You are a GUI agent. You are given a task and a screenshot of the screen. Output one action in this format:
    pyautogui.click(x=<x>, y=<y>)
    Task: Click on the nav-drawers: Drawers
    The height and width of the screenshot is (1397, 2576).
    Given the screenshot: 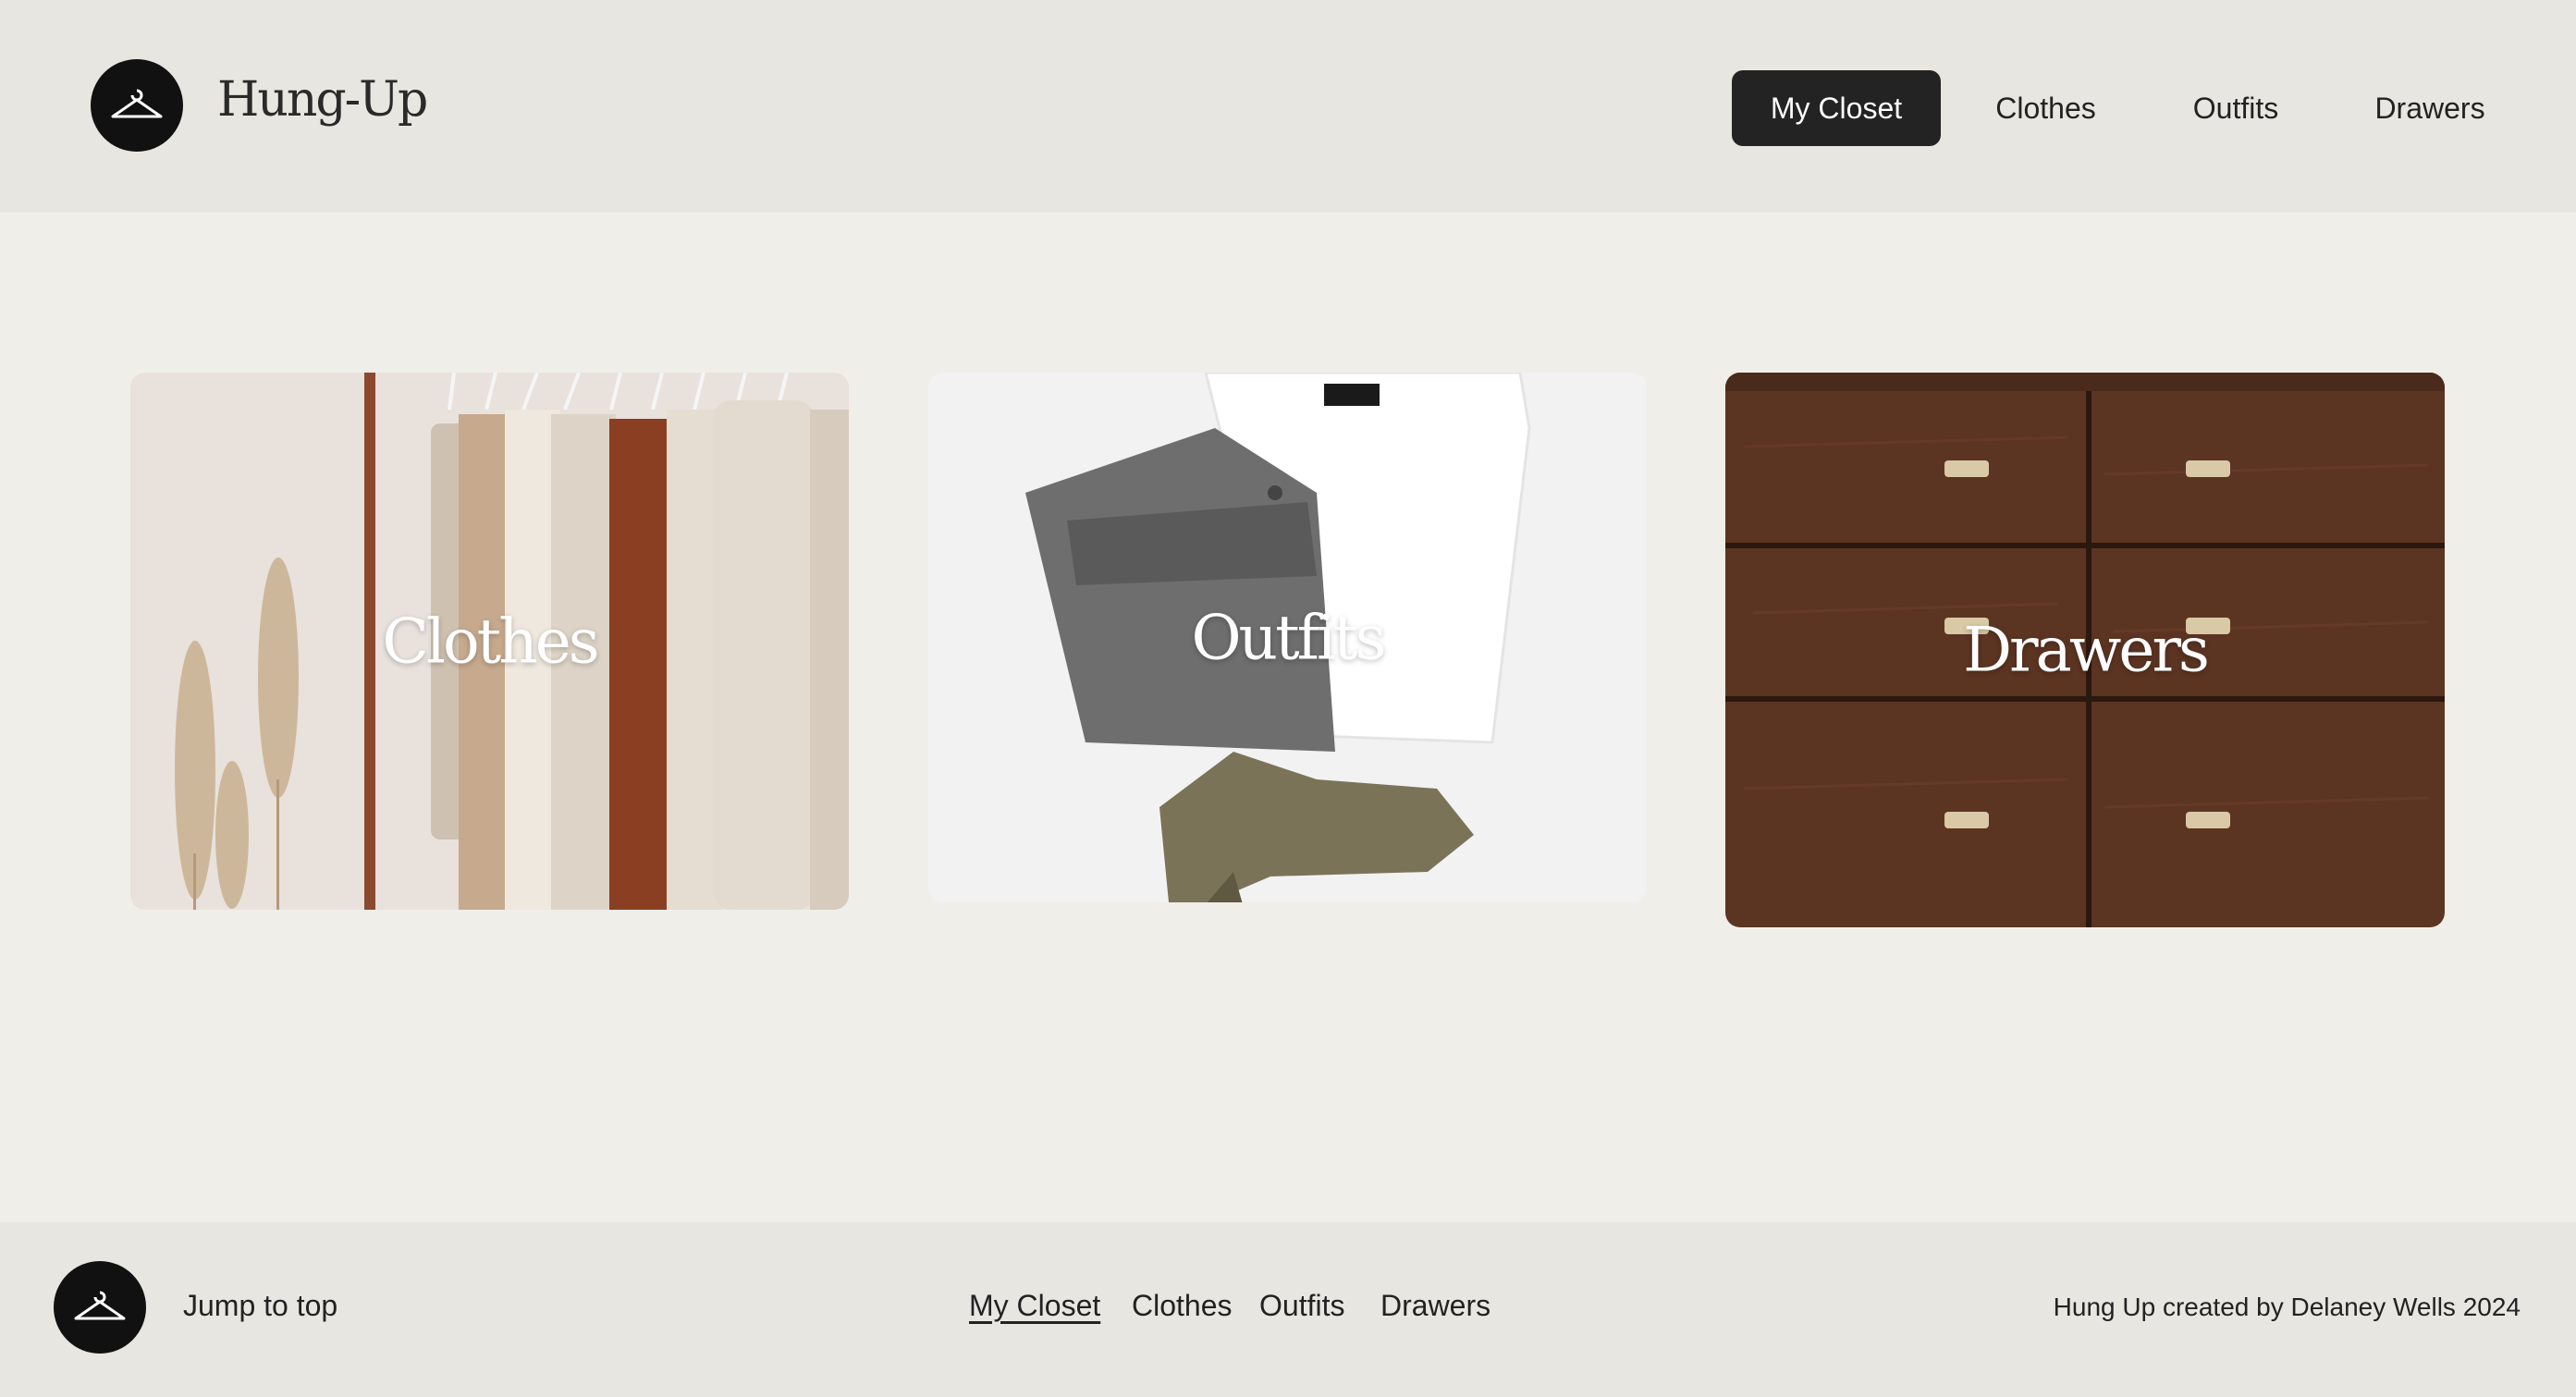 What is the action you would take?
    pyautogui.click(x=2429, y=108)
    